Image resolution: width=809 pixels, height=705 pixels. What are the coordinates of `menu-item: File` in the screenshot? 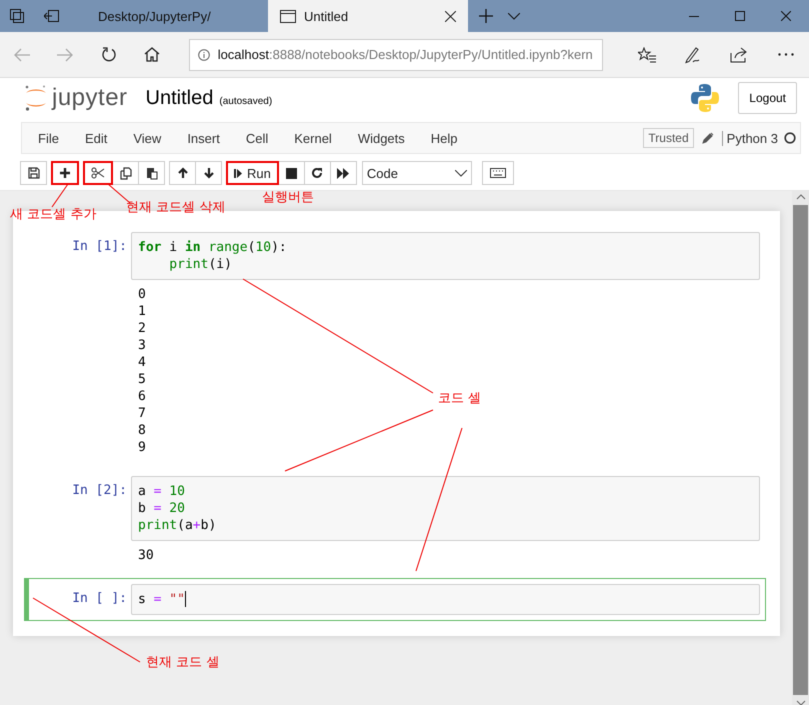 It's located at (48, 138).